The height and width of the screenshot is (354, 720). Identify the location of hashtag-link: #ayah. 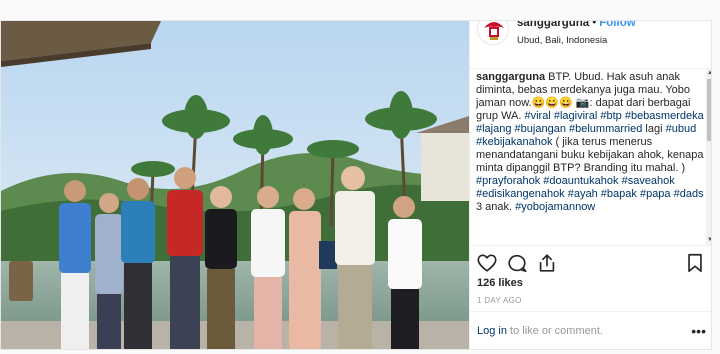
(583, 194).